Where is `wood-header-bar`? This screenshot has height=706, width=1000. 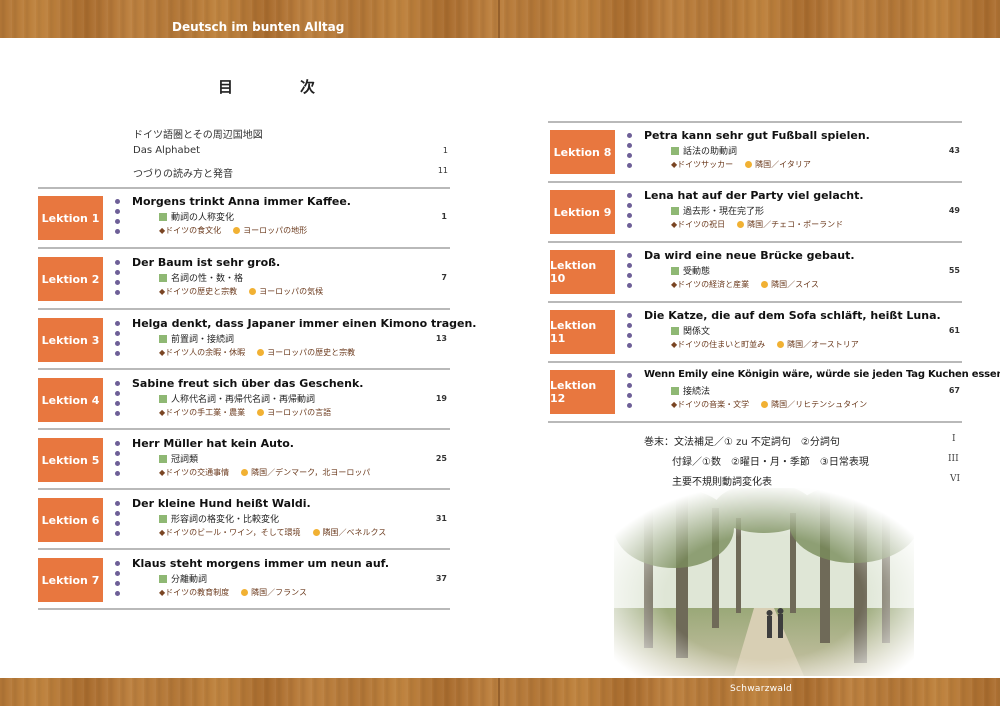
wood-header-bar is located at coordinates (500, 19).